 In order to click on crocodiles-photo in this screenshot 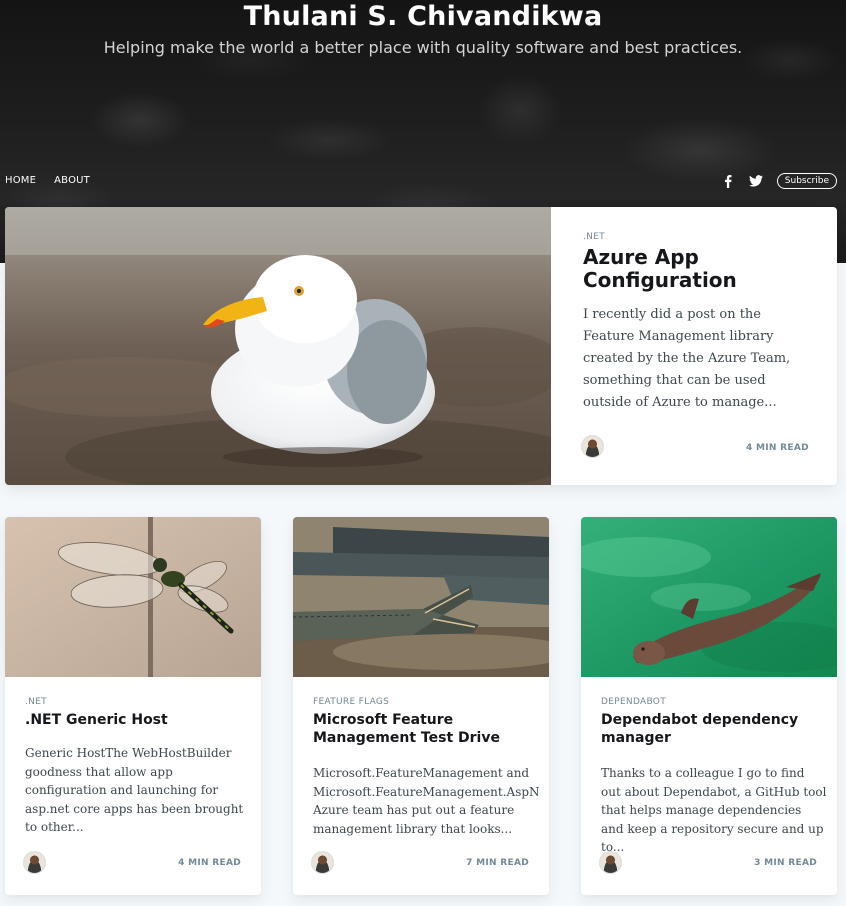, I will do `click(421, 597)`.